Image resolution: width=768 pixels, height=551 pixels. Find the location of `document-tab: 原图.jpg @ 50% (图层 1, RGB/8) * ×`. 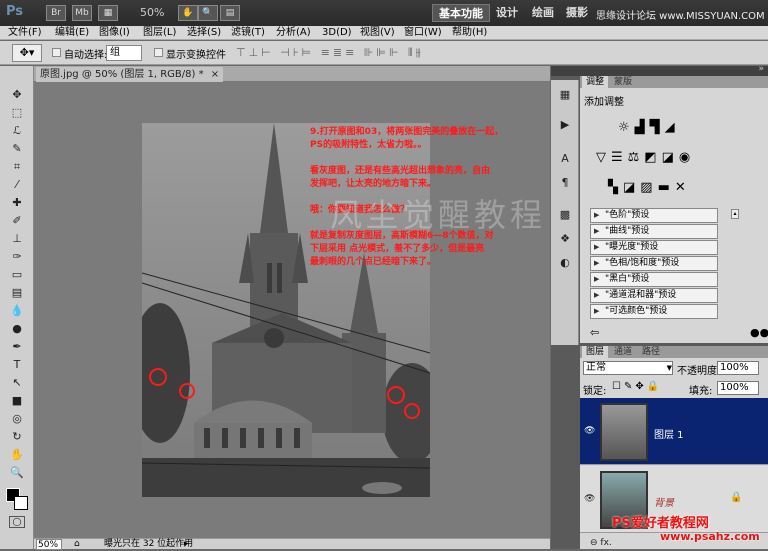

document-tab: 原图.jpg @ 50% (图层 1, RGB/8) * × is located at coordinates (130, 74).